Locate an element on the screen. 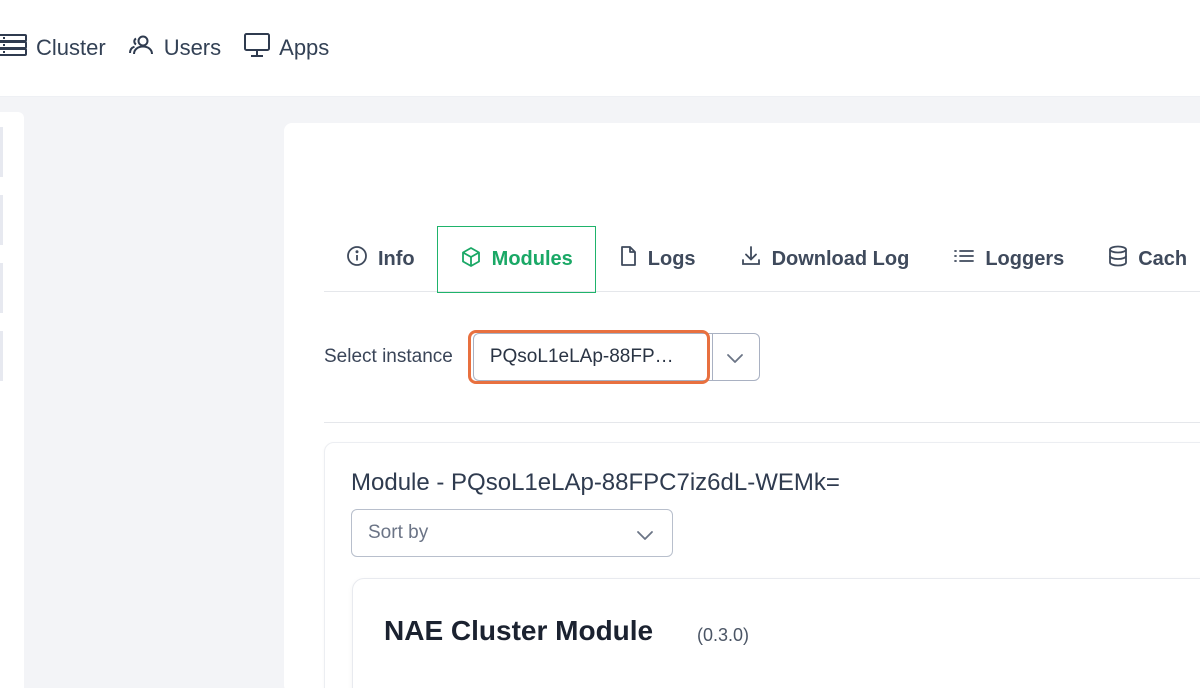  tab-label: Loggers is located at coordinates (1025, 258).